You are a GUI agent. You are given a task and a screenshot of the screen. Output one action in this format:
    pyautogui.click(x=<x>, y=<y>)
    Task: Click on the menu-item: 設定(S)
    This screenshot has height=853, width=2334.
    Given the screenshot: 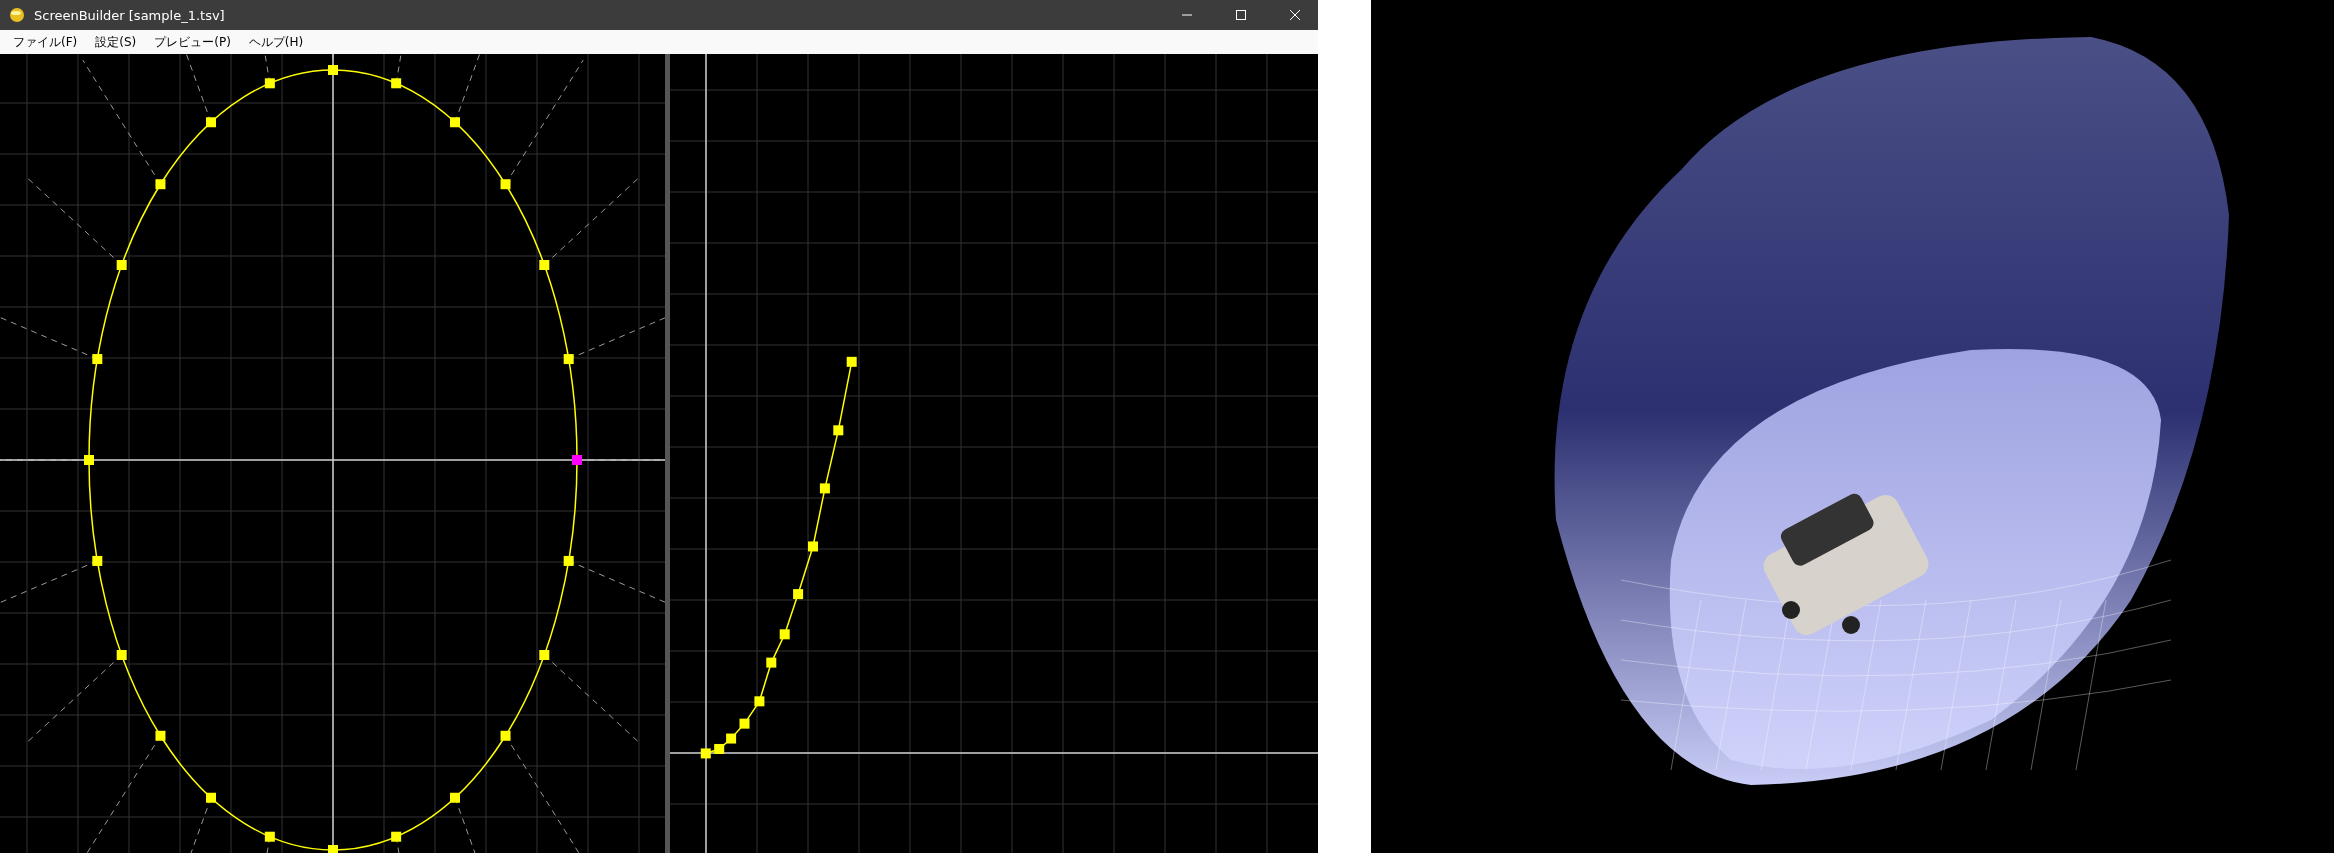 What is the action you would take?
    pyautogui.click(x=116, y=42)
    